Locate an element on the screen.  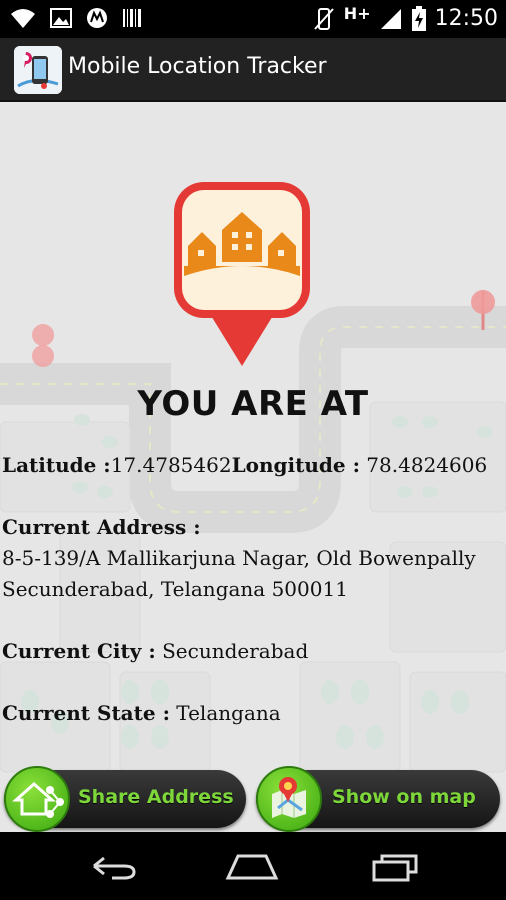
status-system: H+ 12:50 is located at coordinates (405, 19).